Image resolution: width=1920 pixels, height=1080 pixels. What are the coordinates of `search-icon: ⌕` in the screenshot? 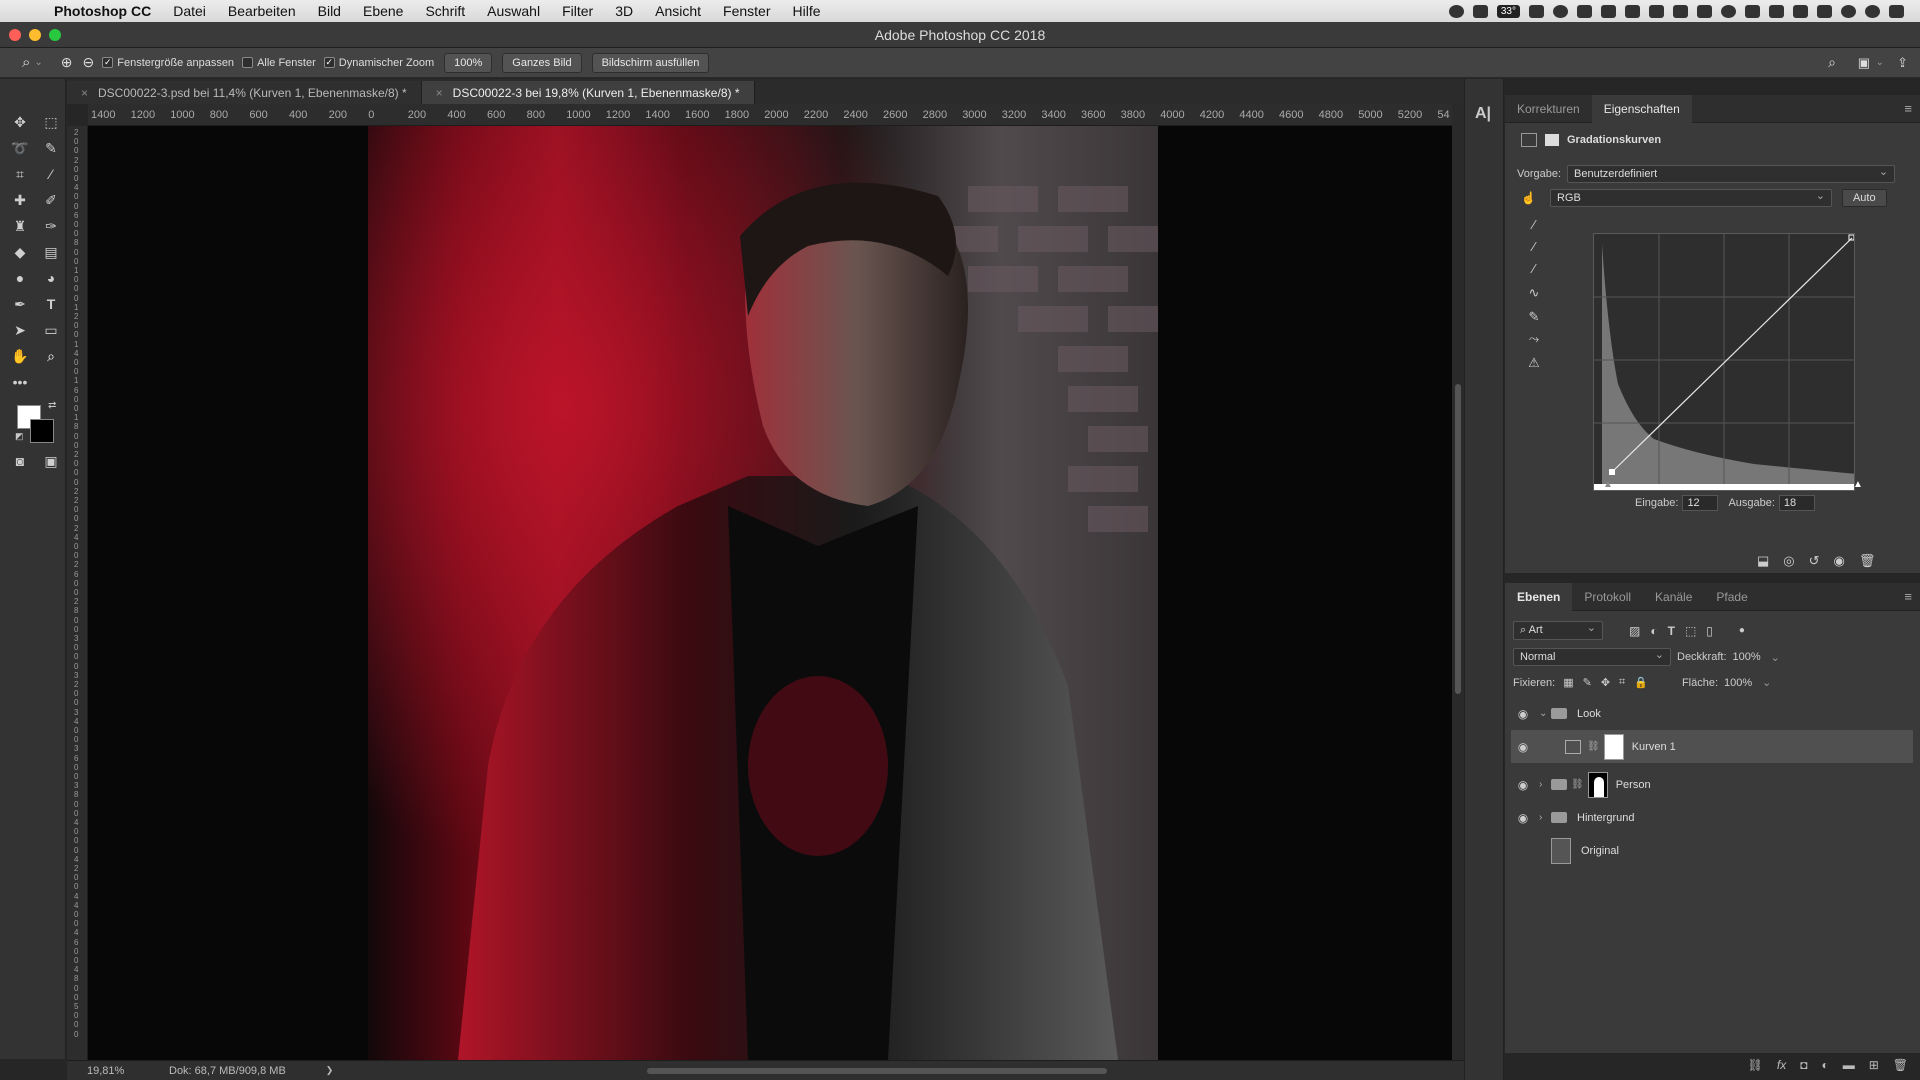 It's located at (1832, 62).